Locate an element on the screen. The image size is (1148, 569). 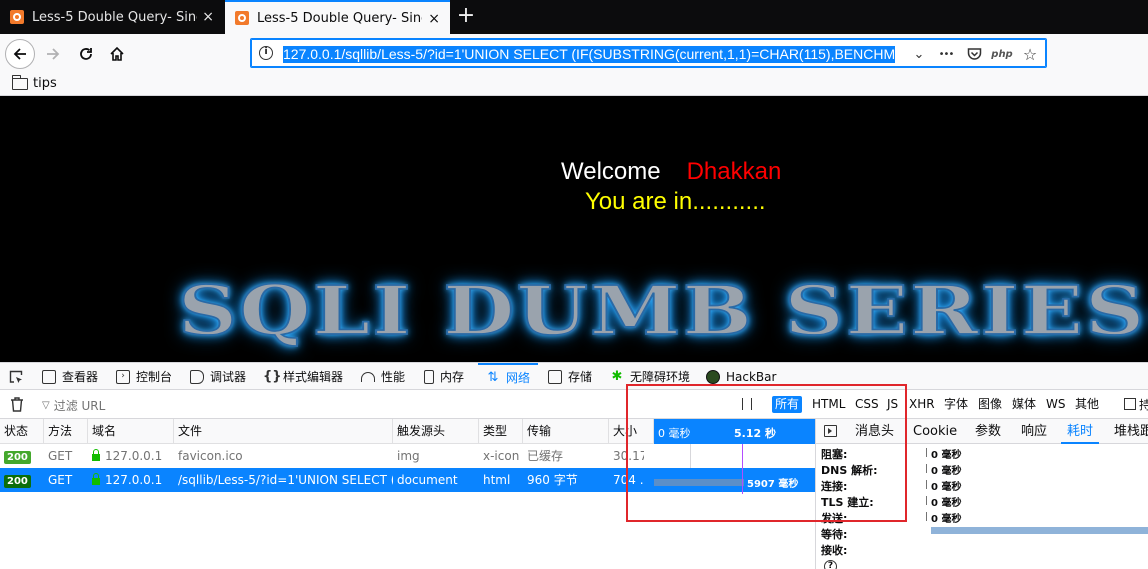
devtools-tab-style-editor: {} 样式编辑器 is located at coordinates (303, 376).